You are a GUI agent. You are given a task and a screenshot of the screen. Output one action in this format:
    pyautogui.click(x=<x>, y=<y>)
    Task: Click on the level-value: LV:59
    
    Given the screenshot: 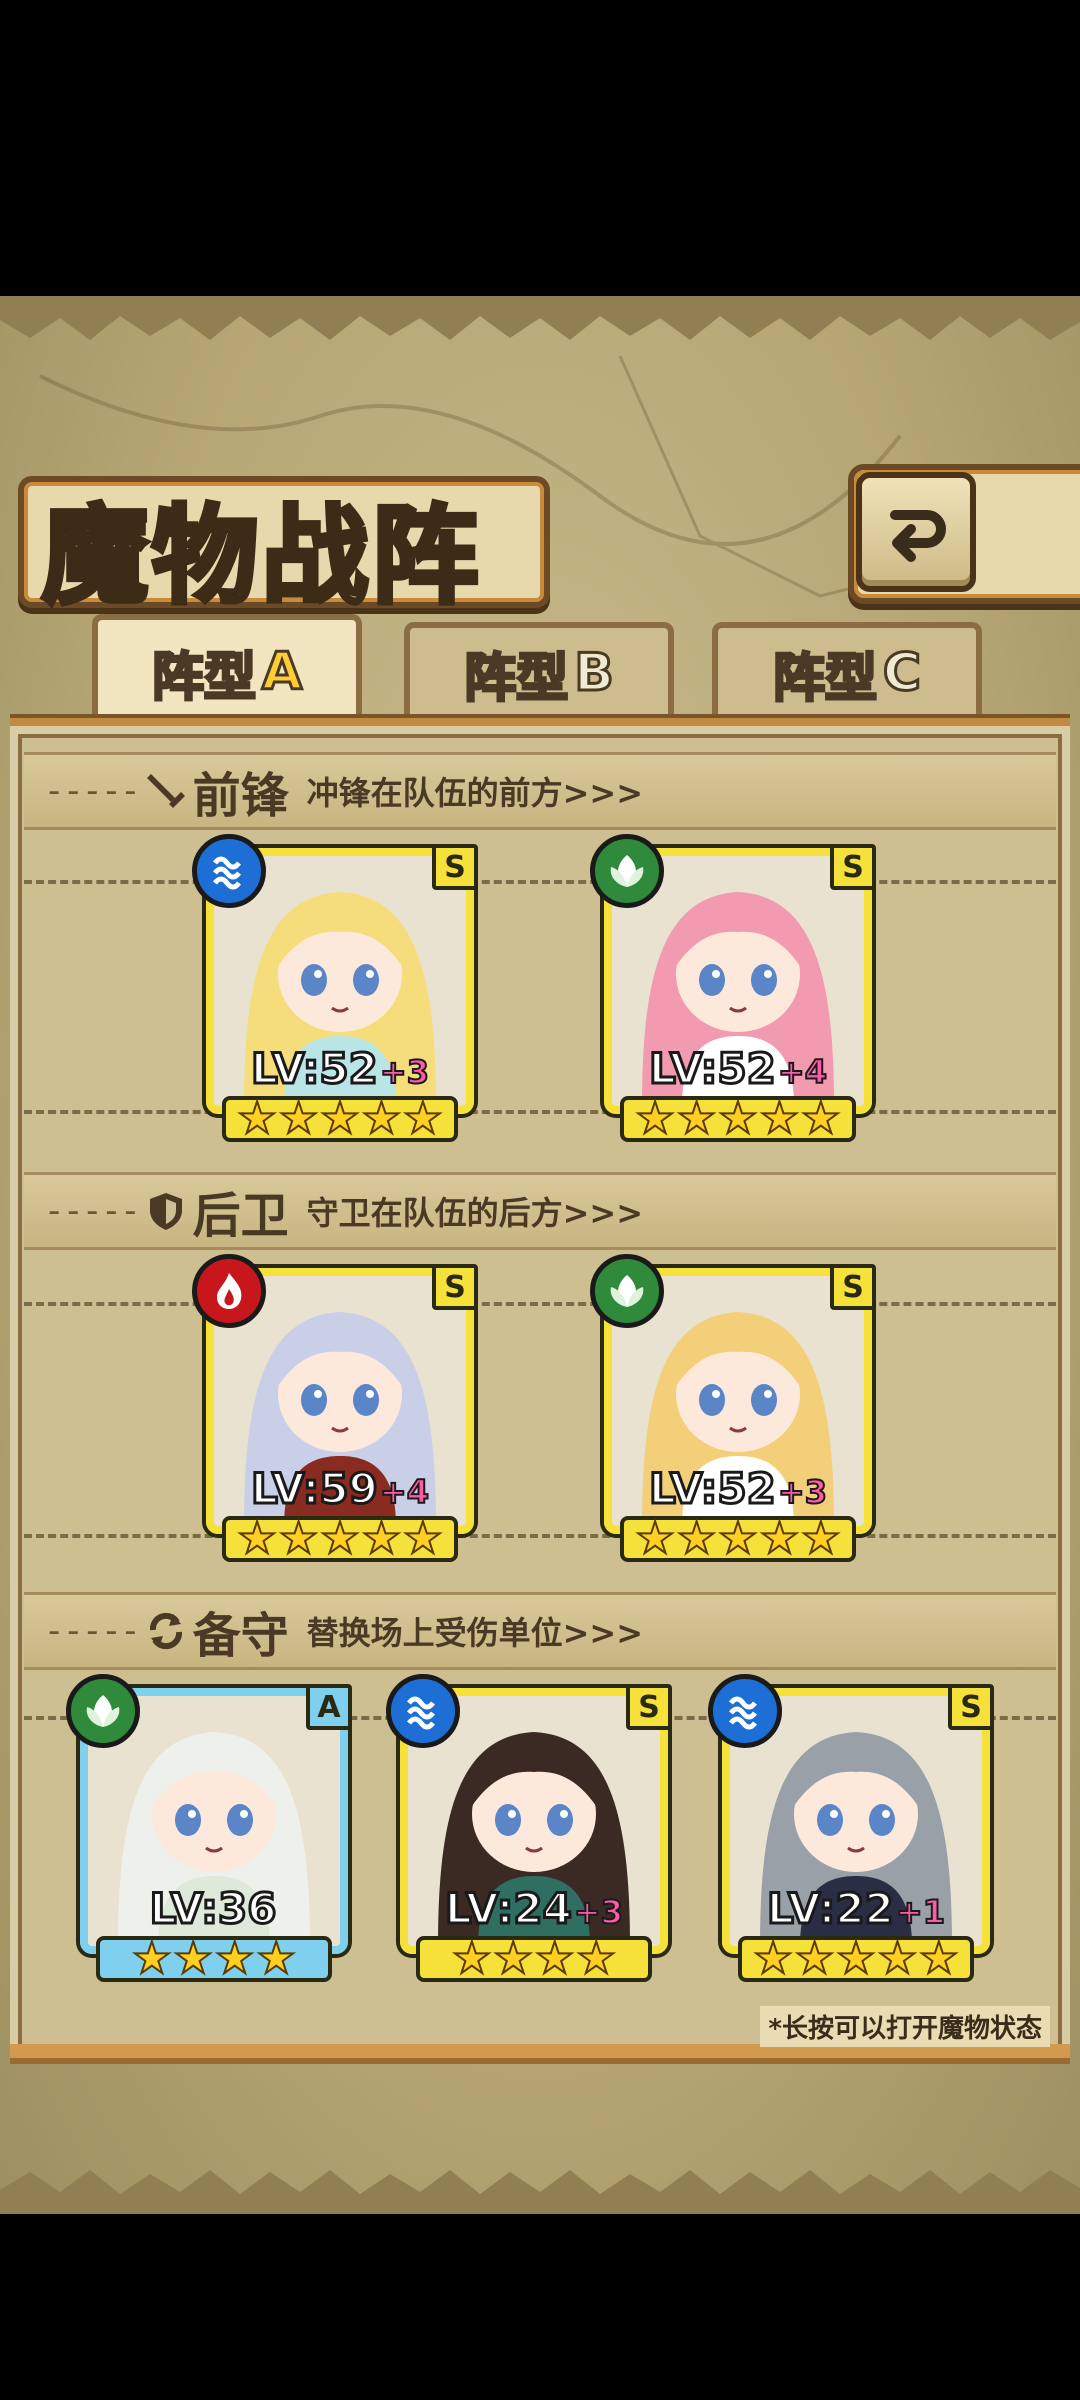 What is the action you would take?
    pyautogui.click(x=315, y=1489)
    